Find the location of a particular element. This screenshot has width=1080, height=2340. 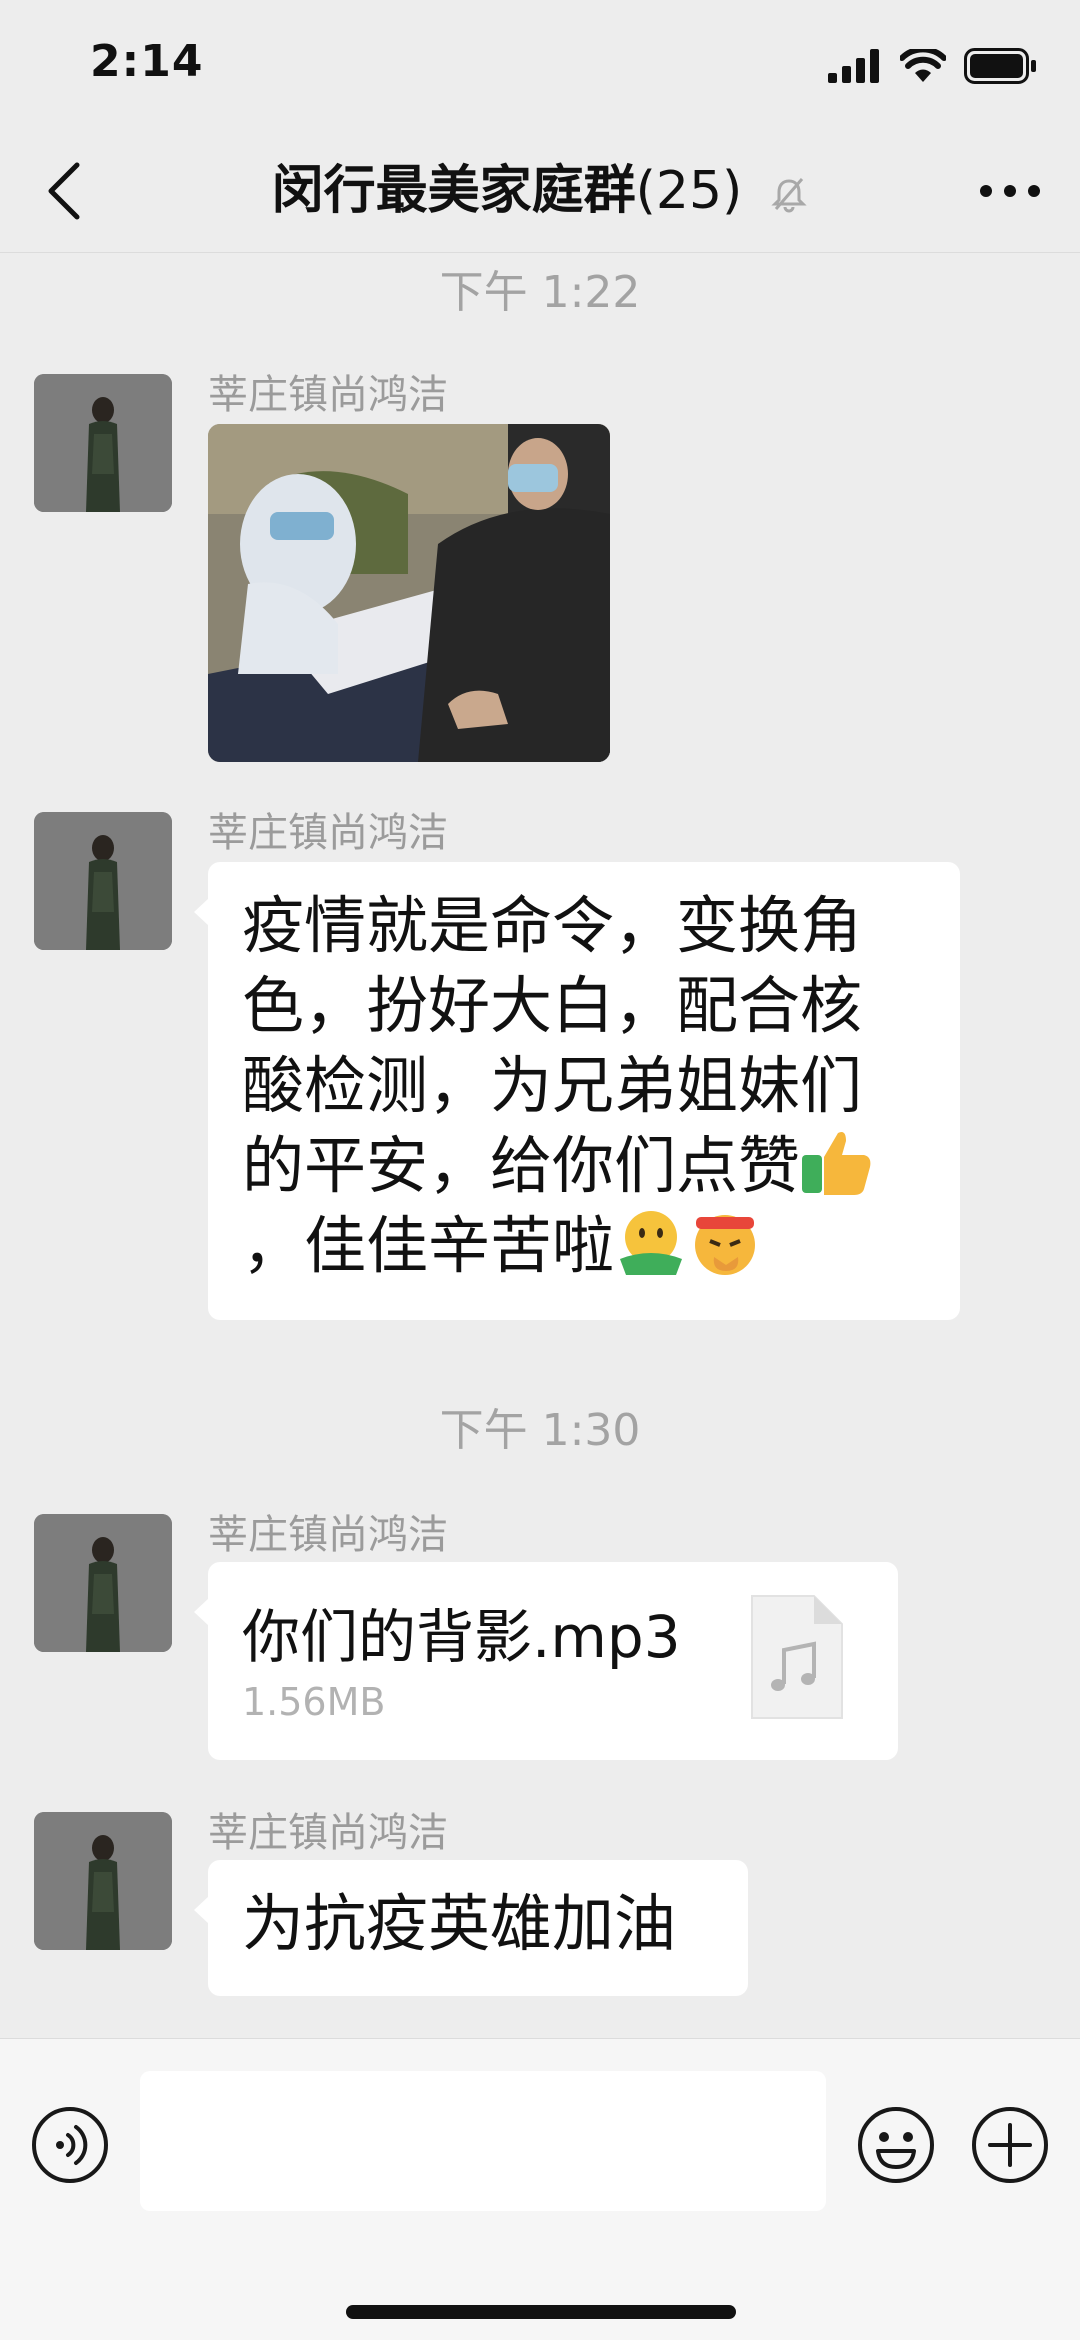

timestamp: 下午 1:30 is located at coordinates (540, 1430).